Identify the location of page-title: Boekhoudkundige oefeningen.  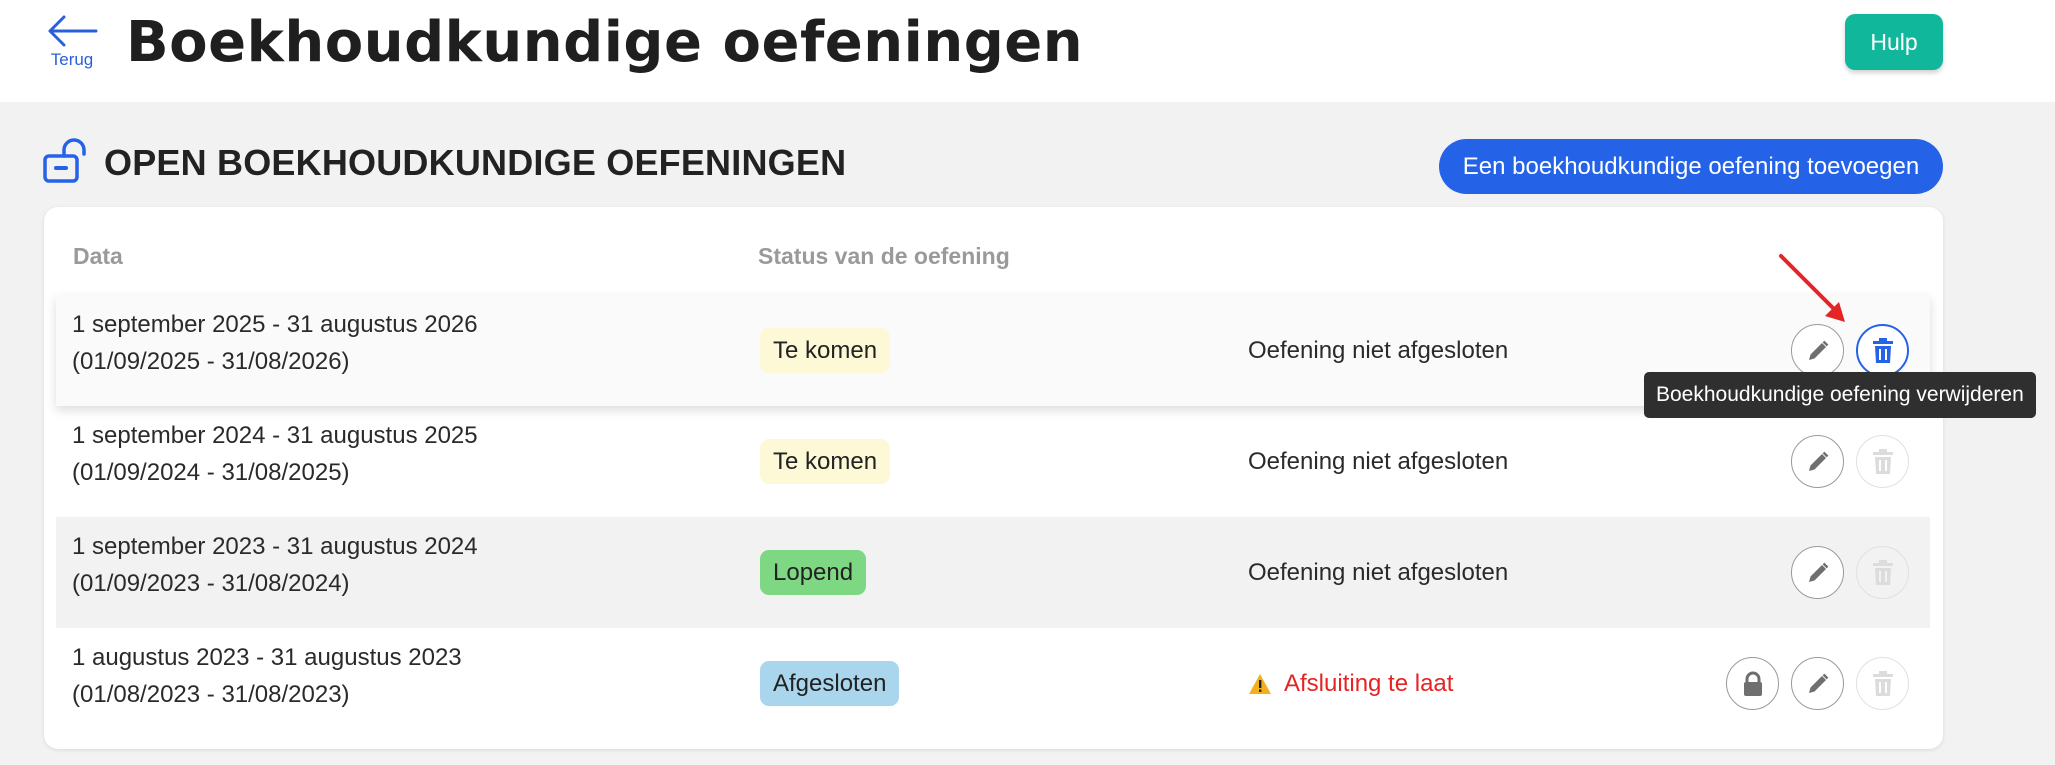
(605, 42).